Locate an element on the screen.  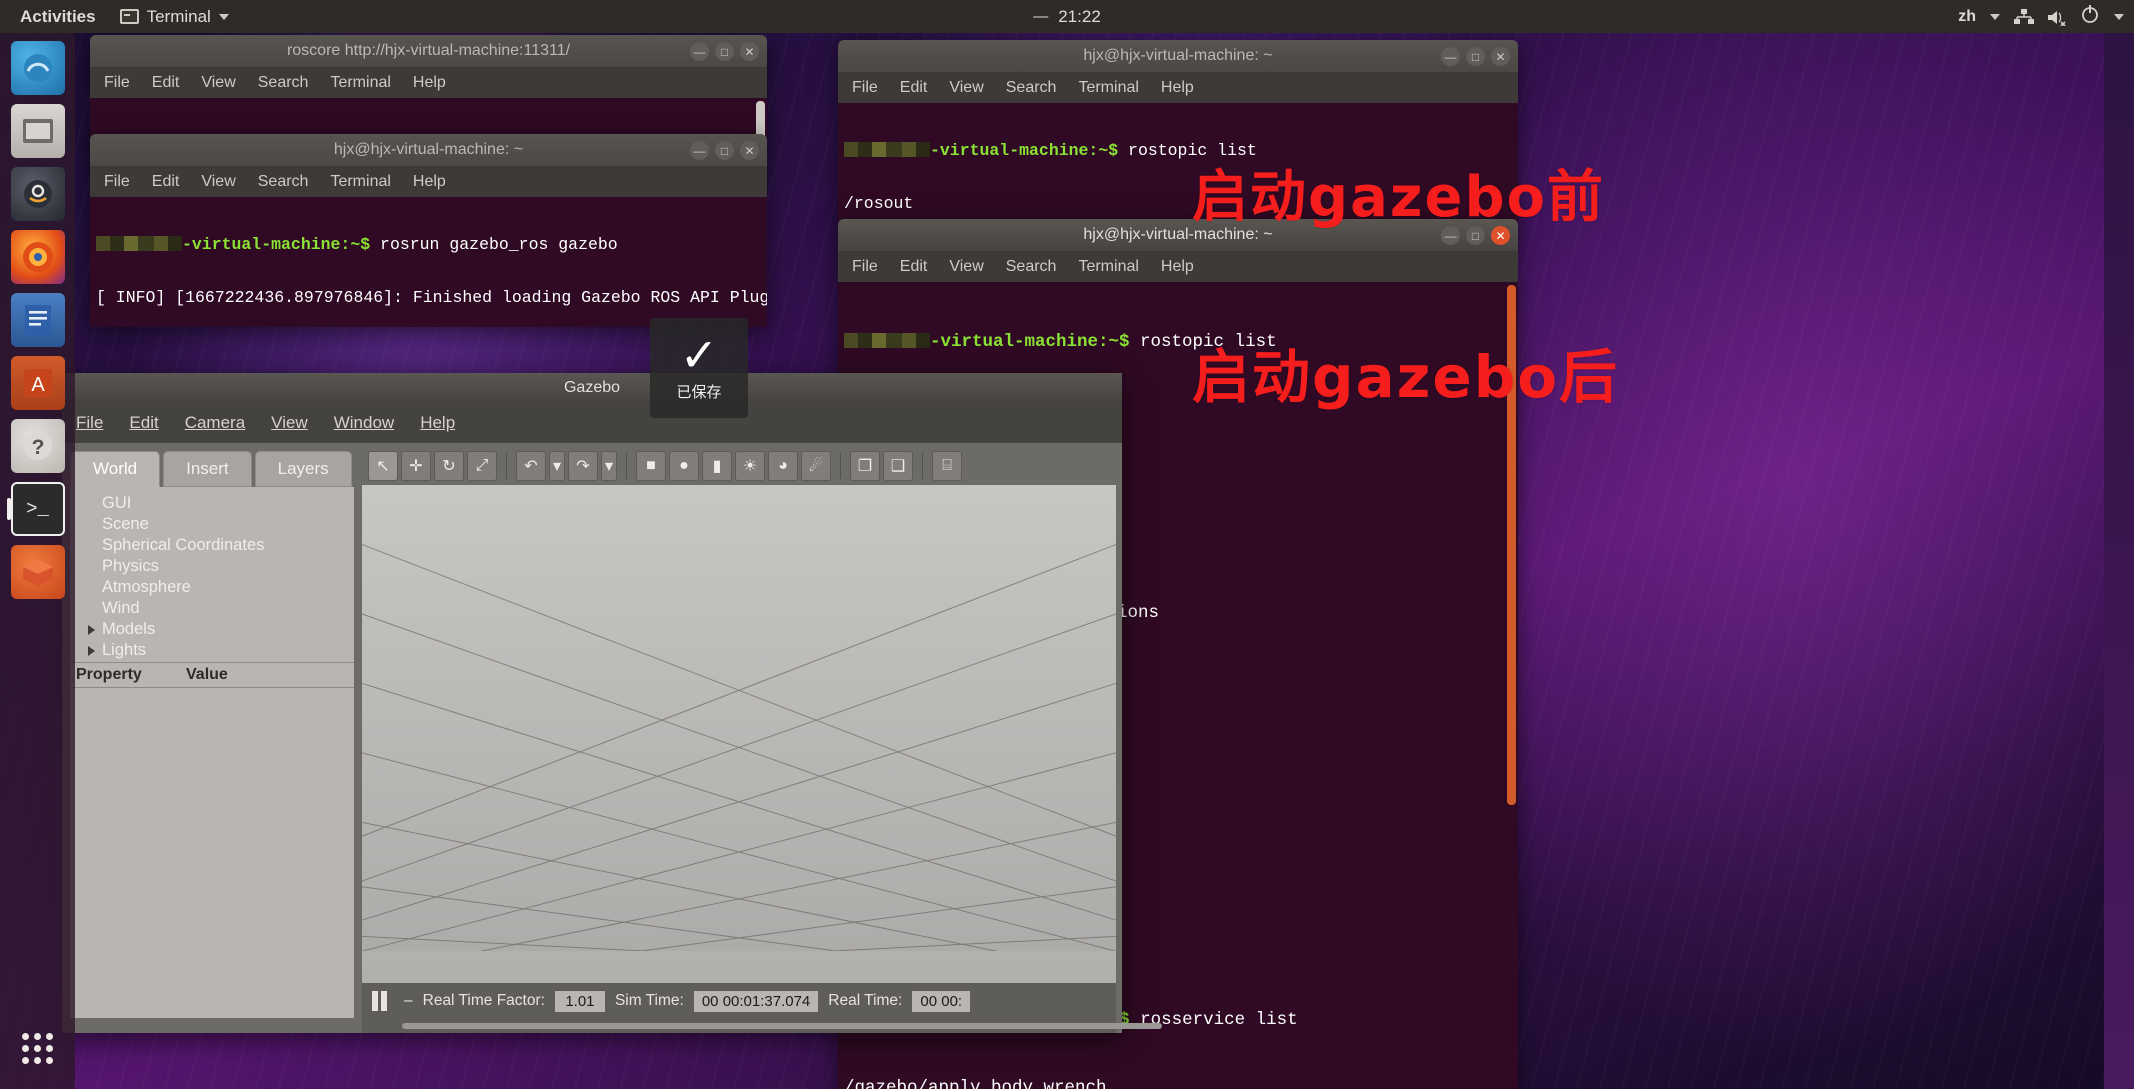
scale-mode-button: ⤢ is located at coordinates (482, 466).